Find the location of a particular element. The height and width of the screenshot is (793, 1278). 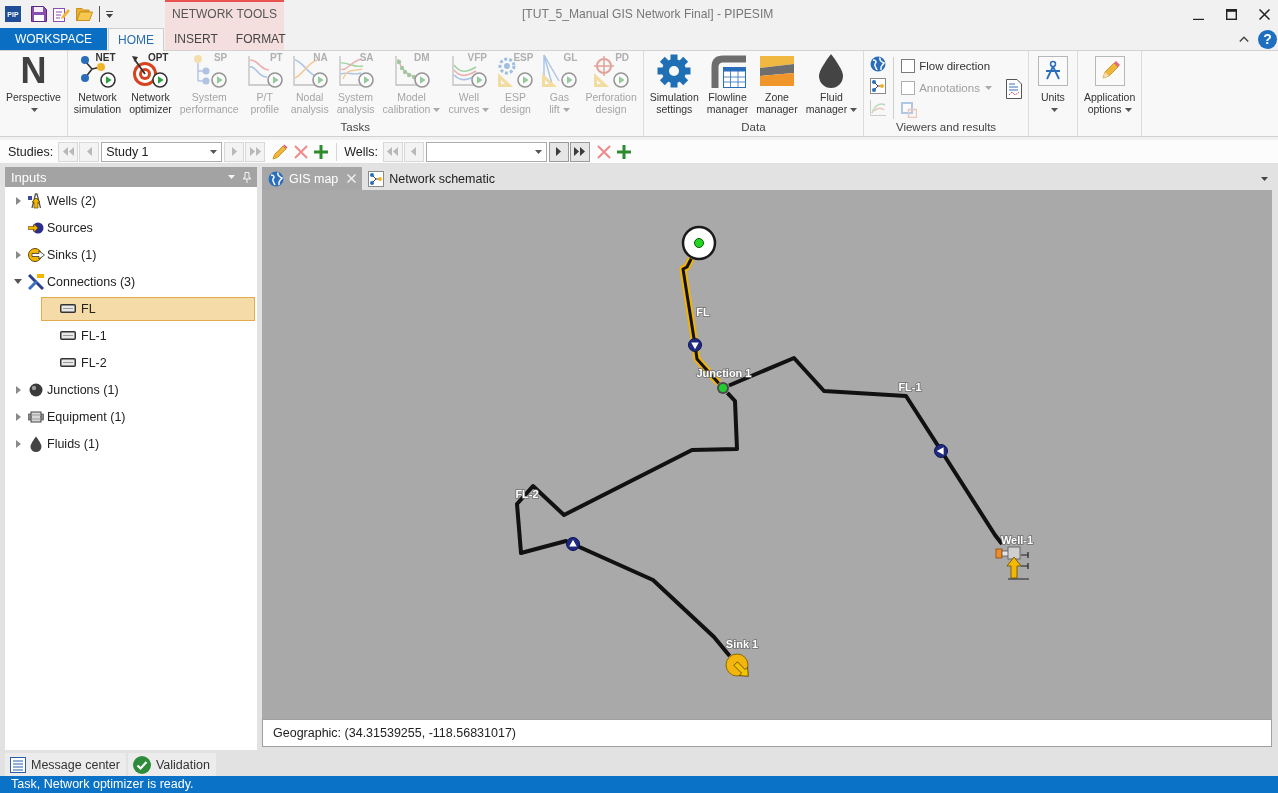

last-button is located at coordinates (580, 151).